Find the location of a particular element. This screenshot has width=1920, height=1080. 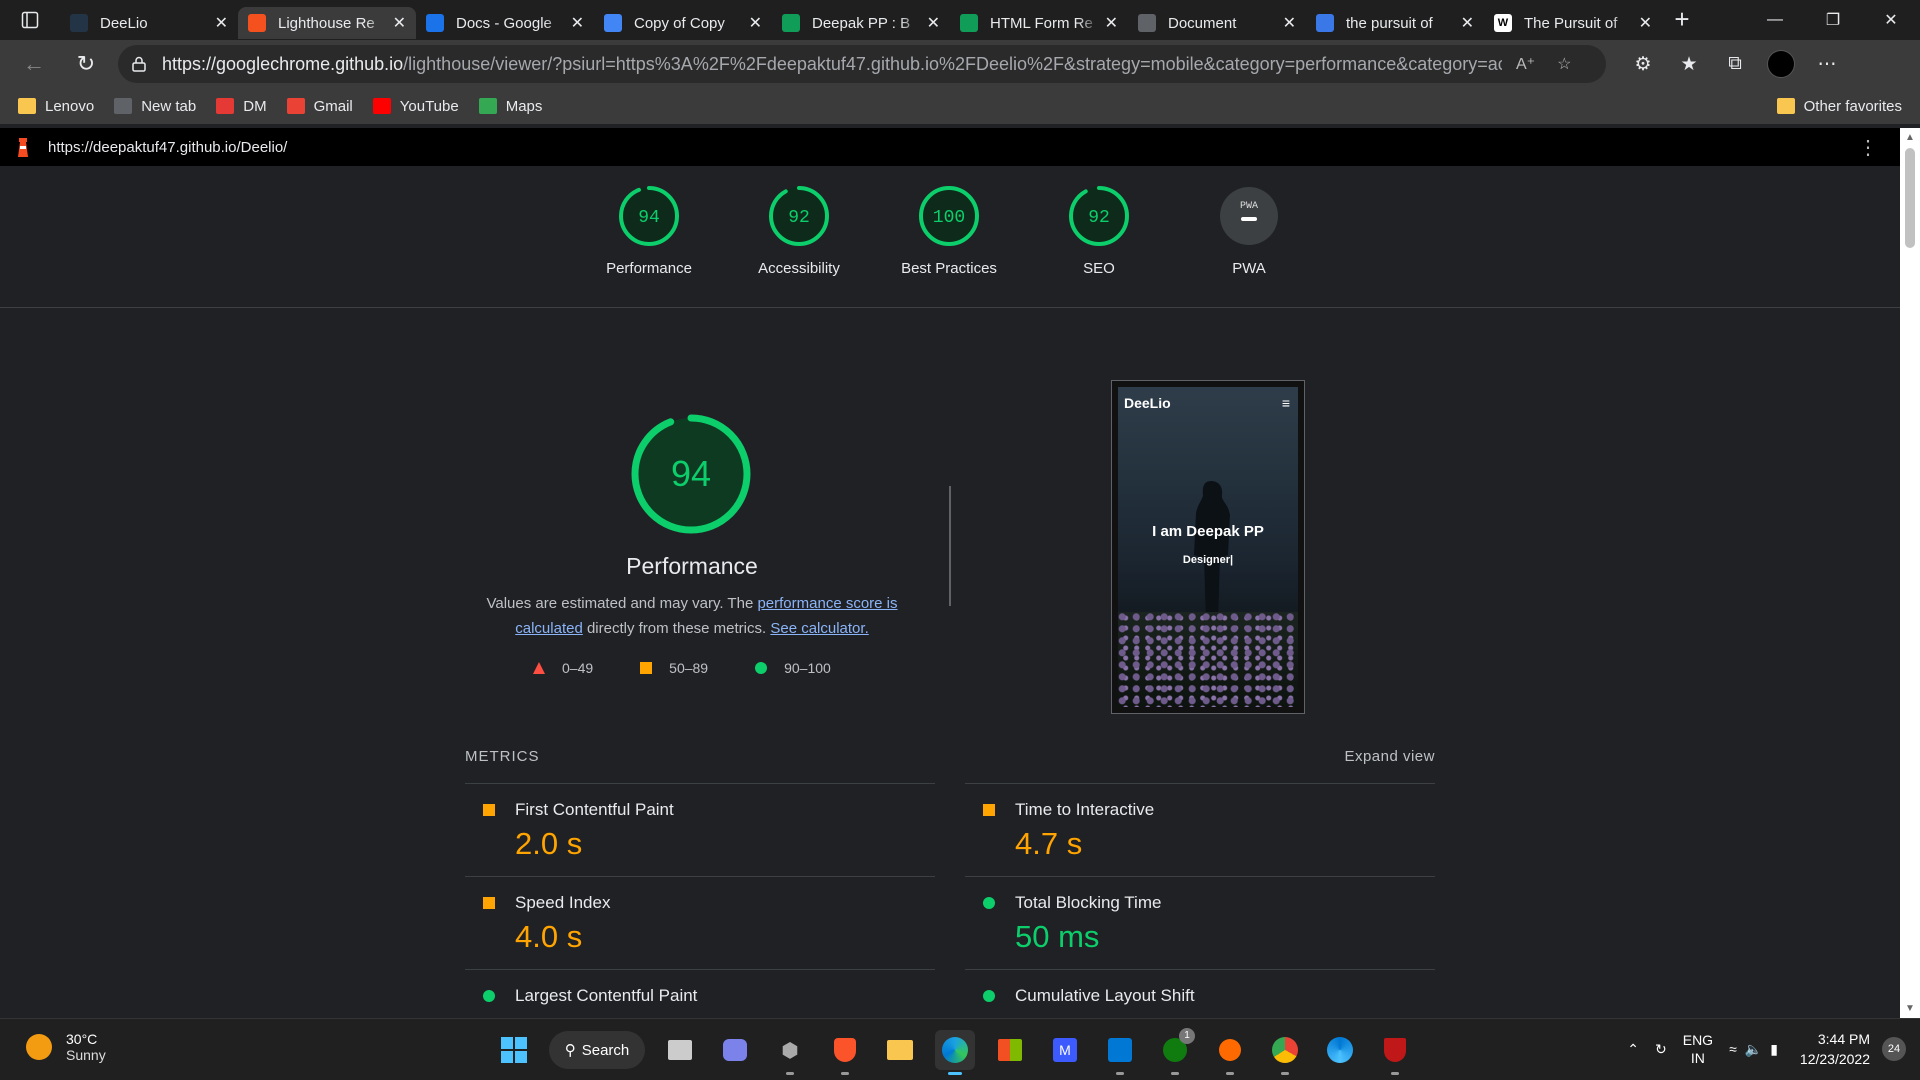

orange-app-icon is located at coordinates (1230, 1050).